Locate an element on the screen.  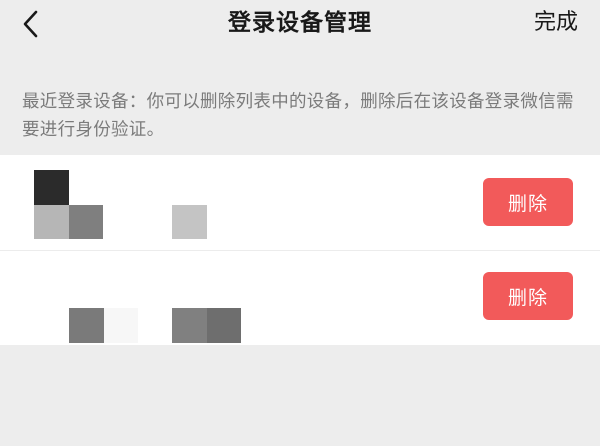
done-button: 完成 is located at coordinates (556, 23).